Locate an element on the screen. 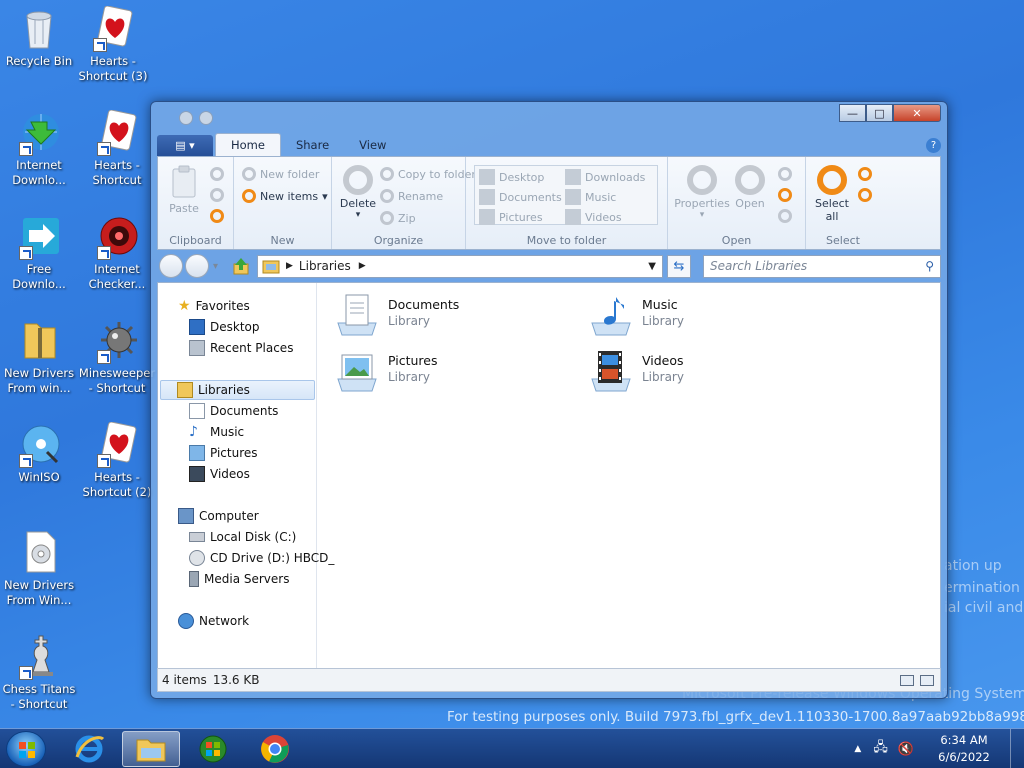  desktop-icon-recycle-bin: Recycle Bin is located at coordinates (39, 37).